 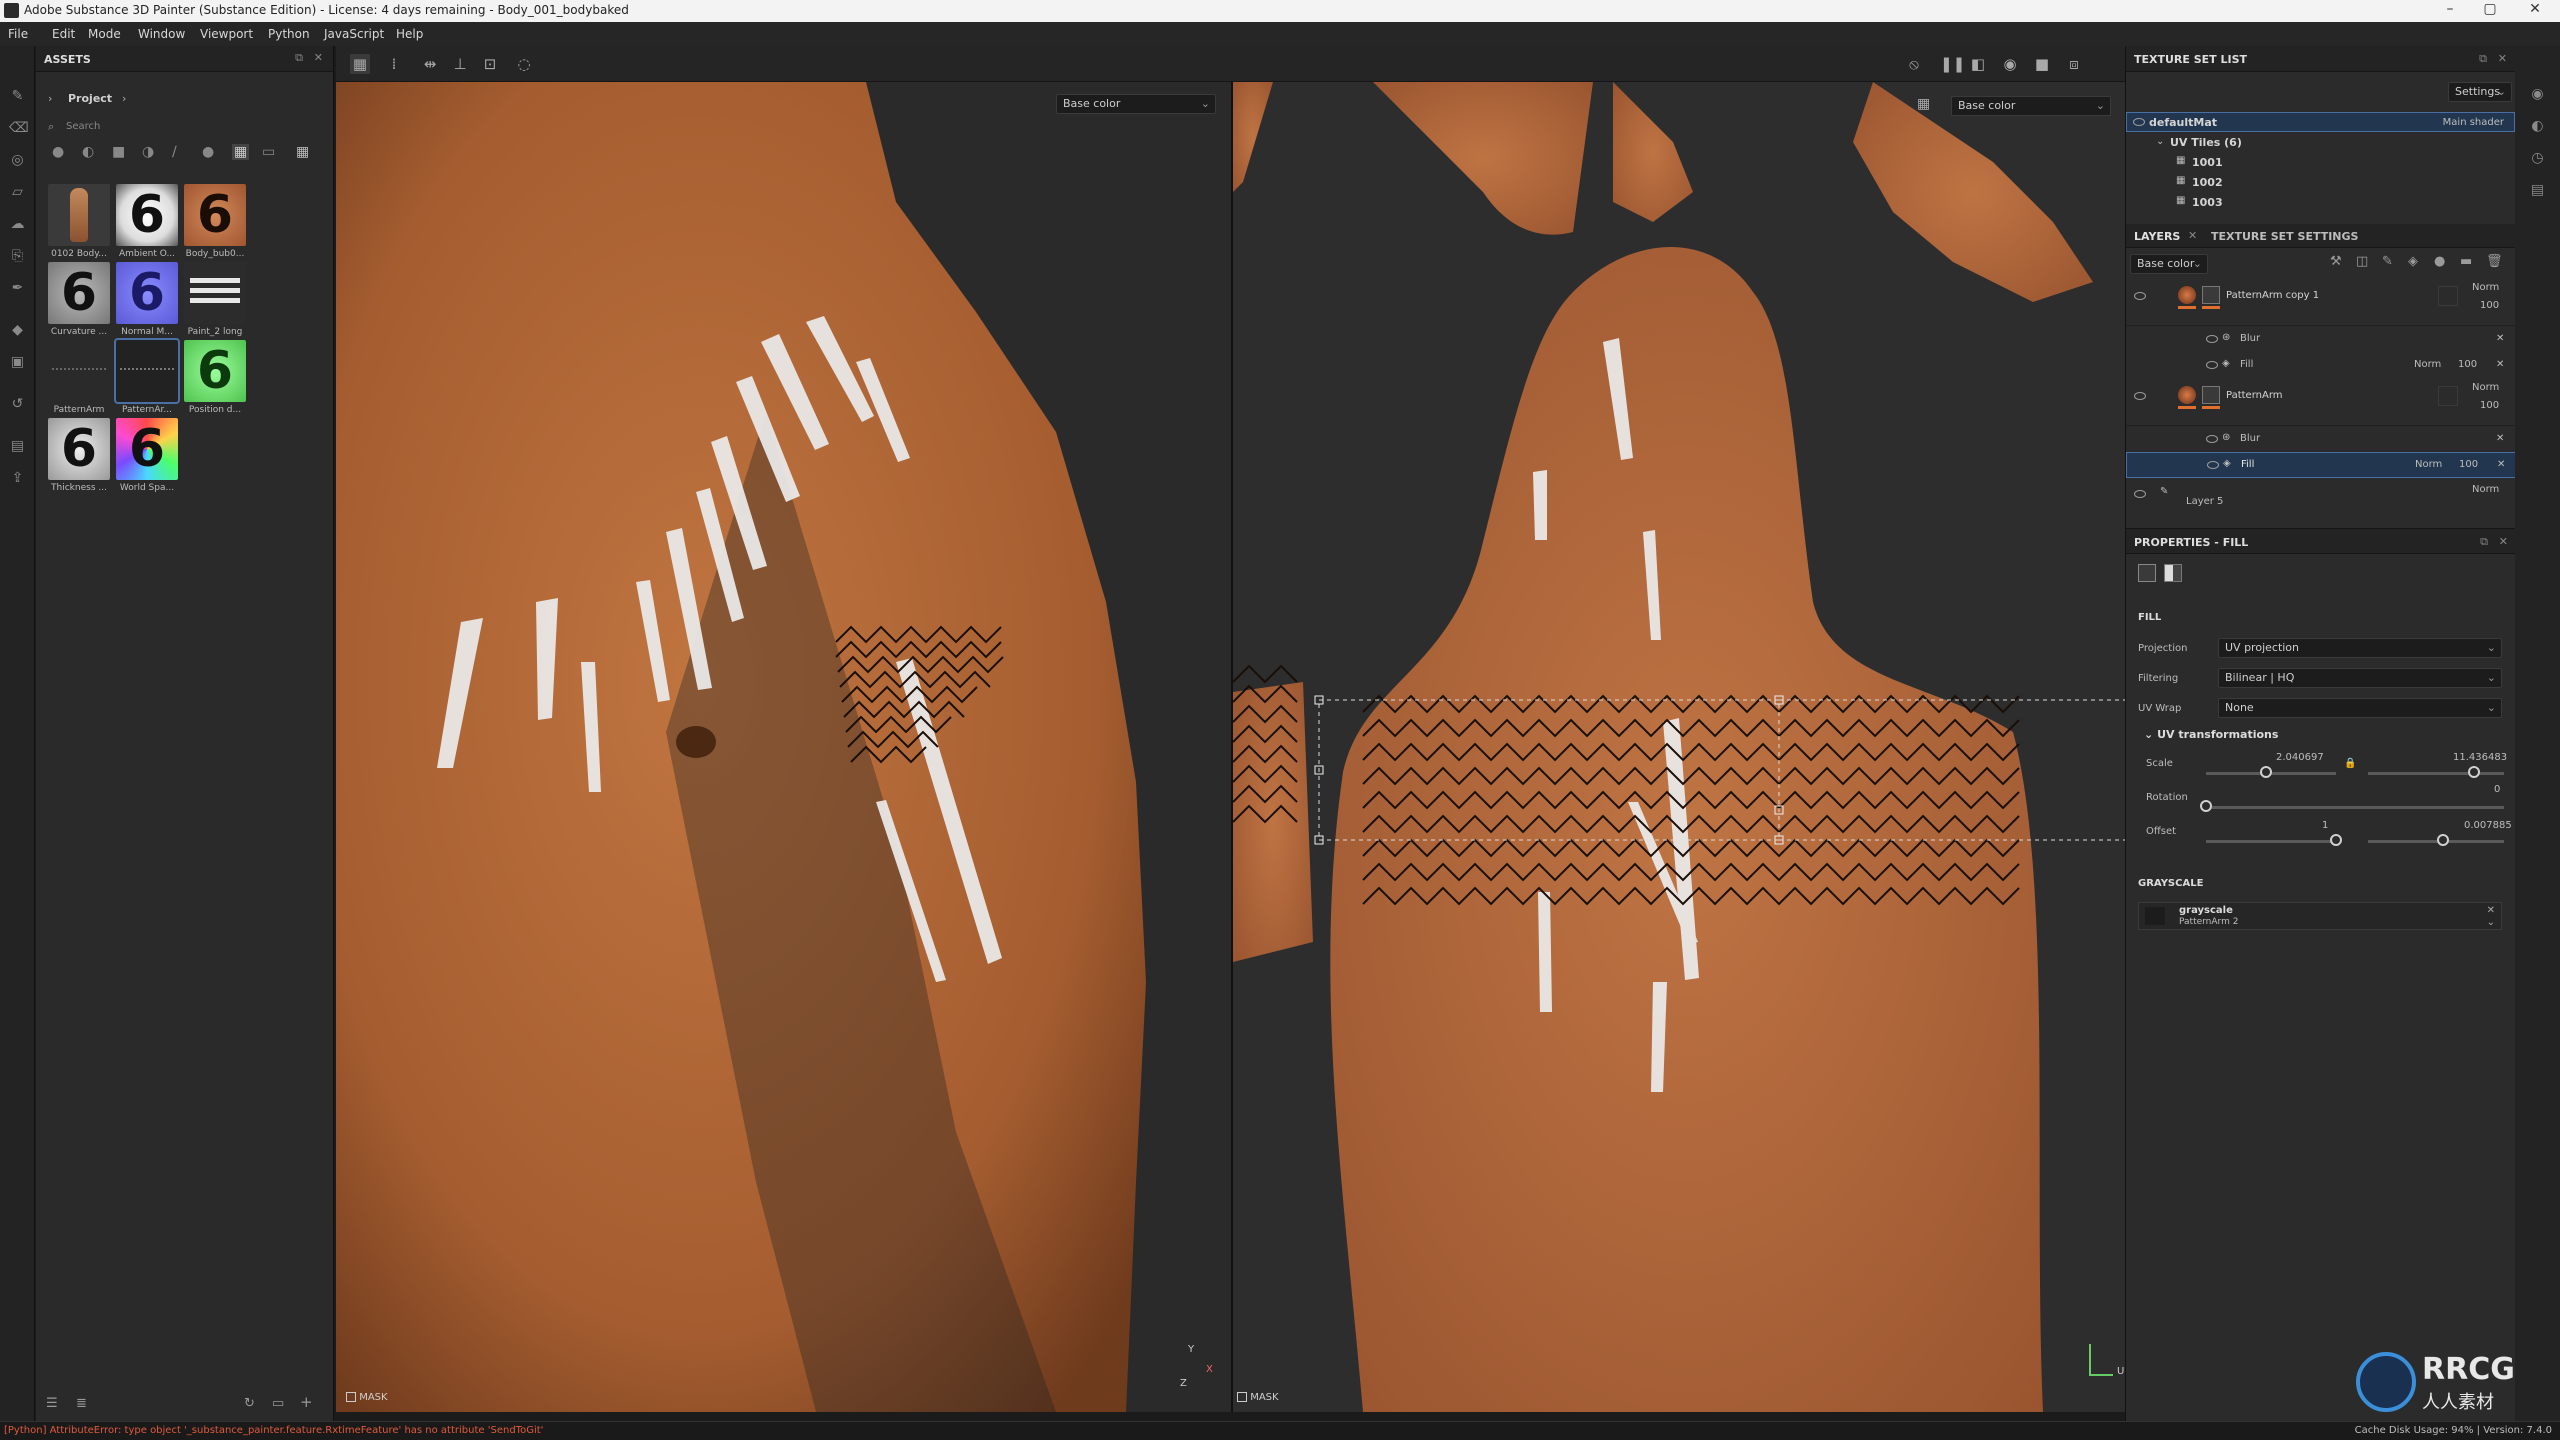 What do you see at coordinates (409, 34) in the screenshot?
I see `menu-help: Help` at bounding box center [409, 34].